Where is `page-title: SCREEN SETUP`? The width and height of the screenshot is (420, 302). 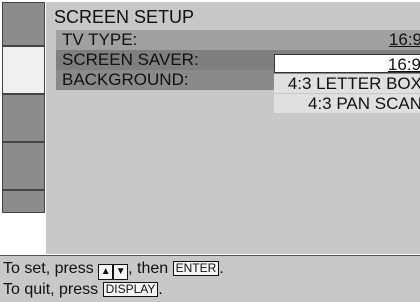
page-title: SCREEN SETUP is located at coordinates (124, 17).